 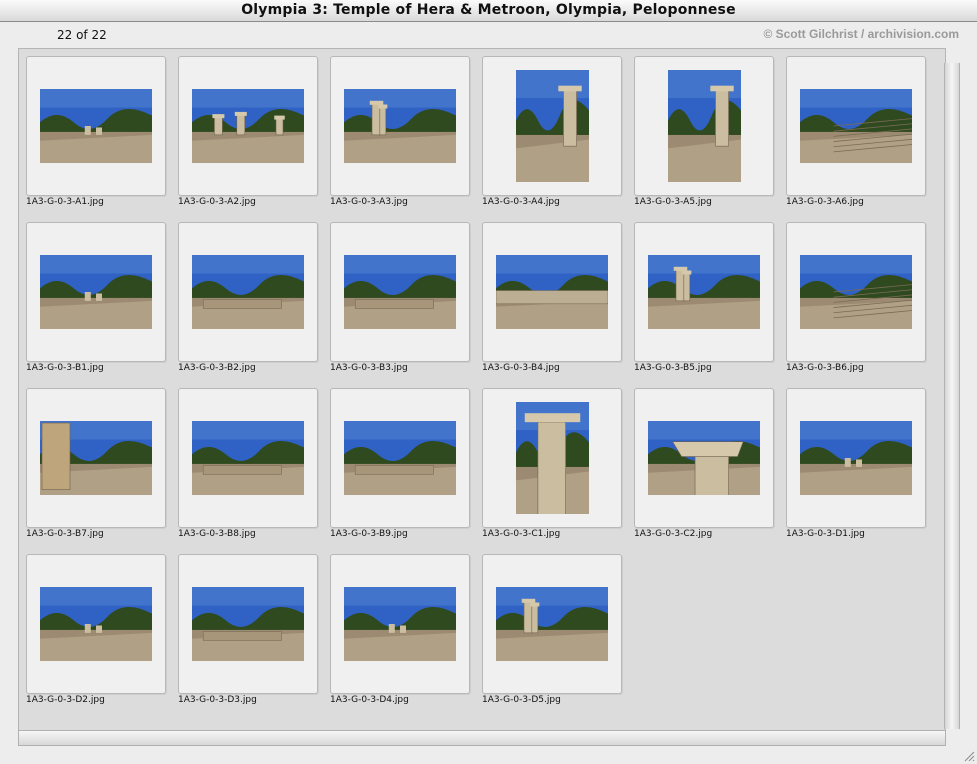 I want to click on thumbnail-filename: 1A3-G-0-3-B1.jpg, so click(x=65, y=368).